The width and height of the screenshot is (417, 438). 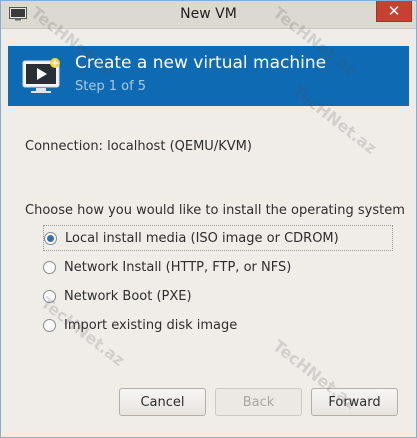 What do you see at coordinates (258, 402) in the screenshot?
I see `back-button: Back` at bounding box center [258, 402].